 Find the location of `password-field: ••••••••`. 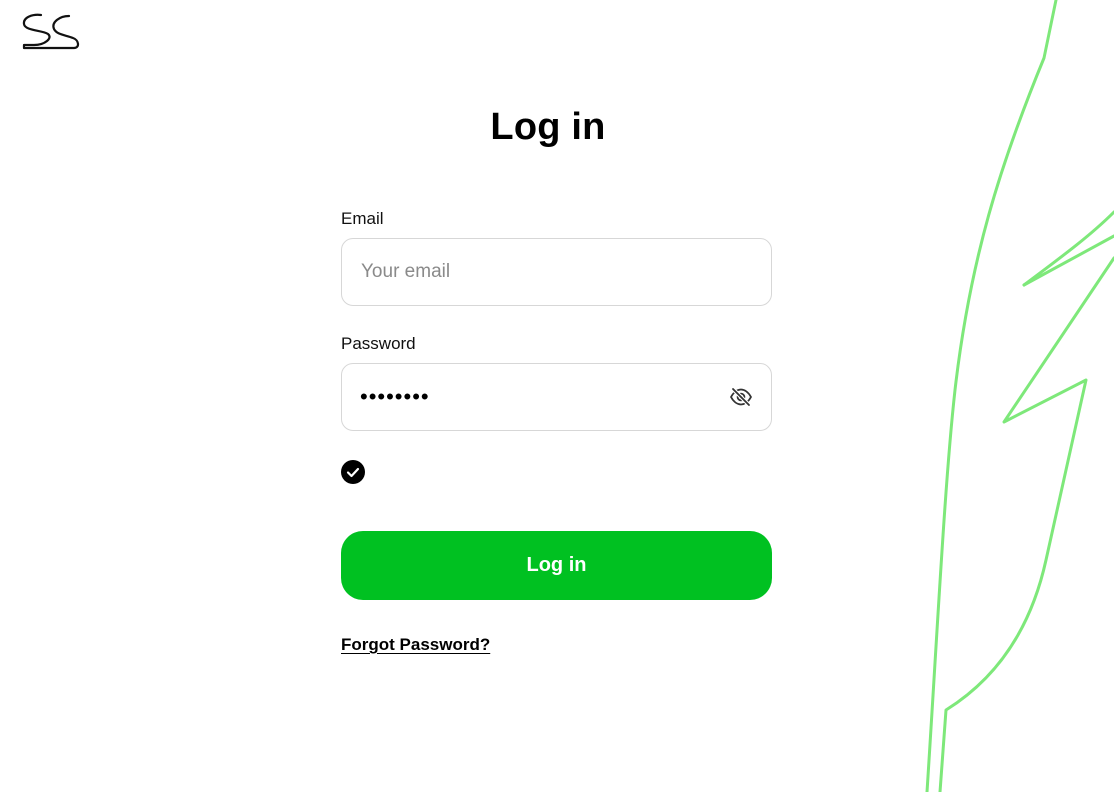

password-field: •••••••• is located at coordinates (556, 397).